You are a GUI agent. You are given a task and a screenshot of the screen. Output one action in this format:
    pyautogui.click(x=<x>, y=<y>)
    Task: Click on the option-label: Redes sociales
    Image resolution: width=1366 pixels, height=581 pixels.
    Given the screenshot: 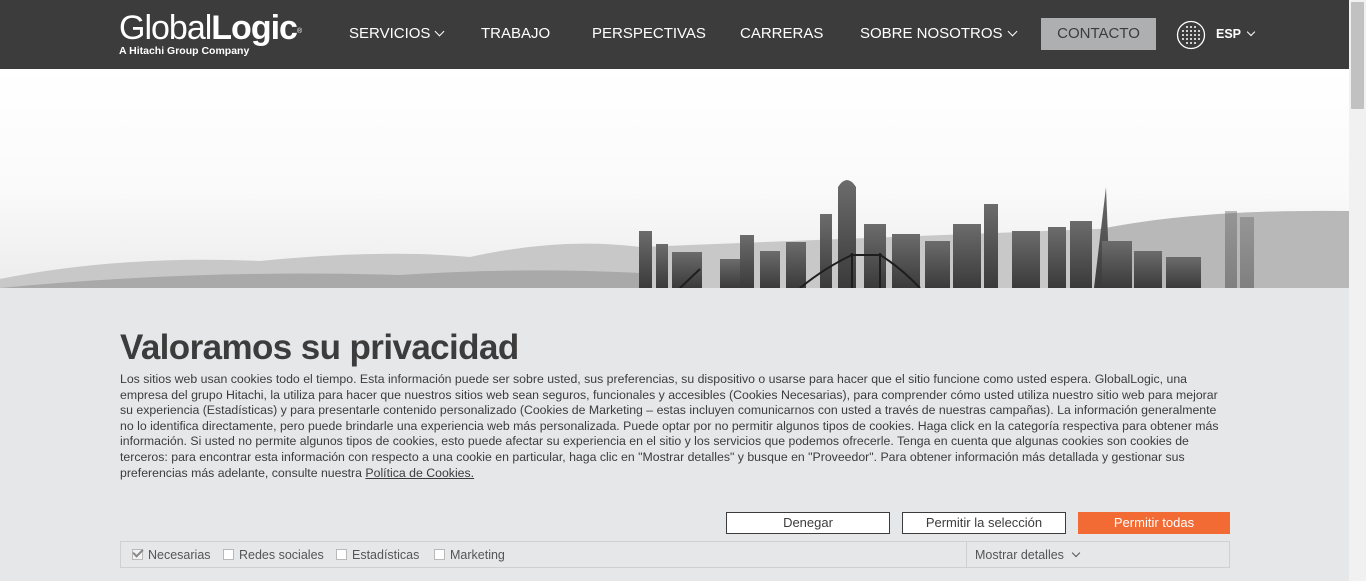 What is the action you would take?
    pyautogui.click(x=281, y=555)
    